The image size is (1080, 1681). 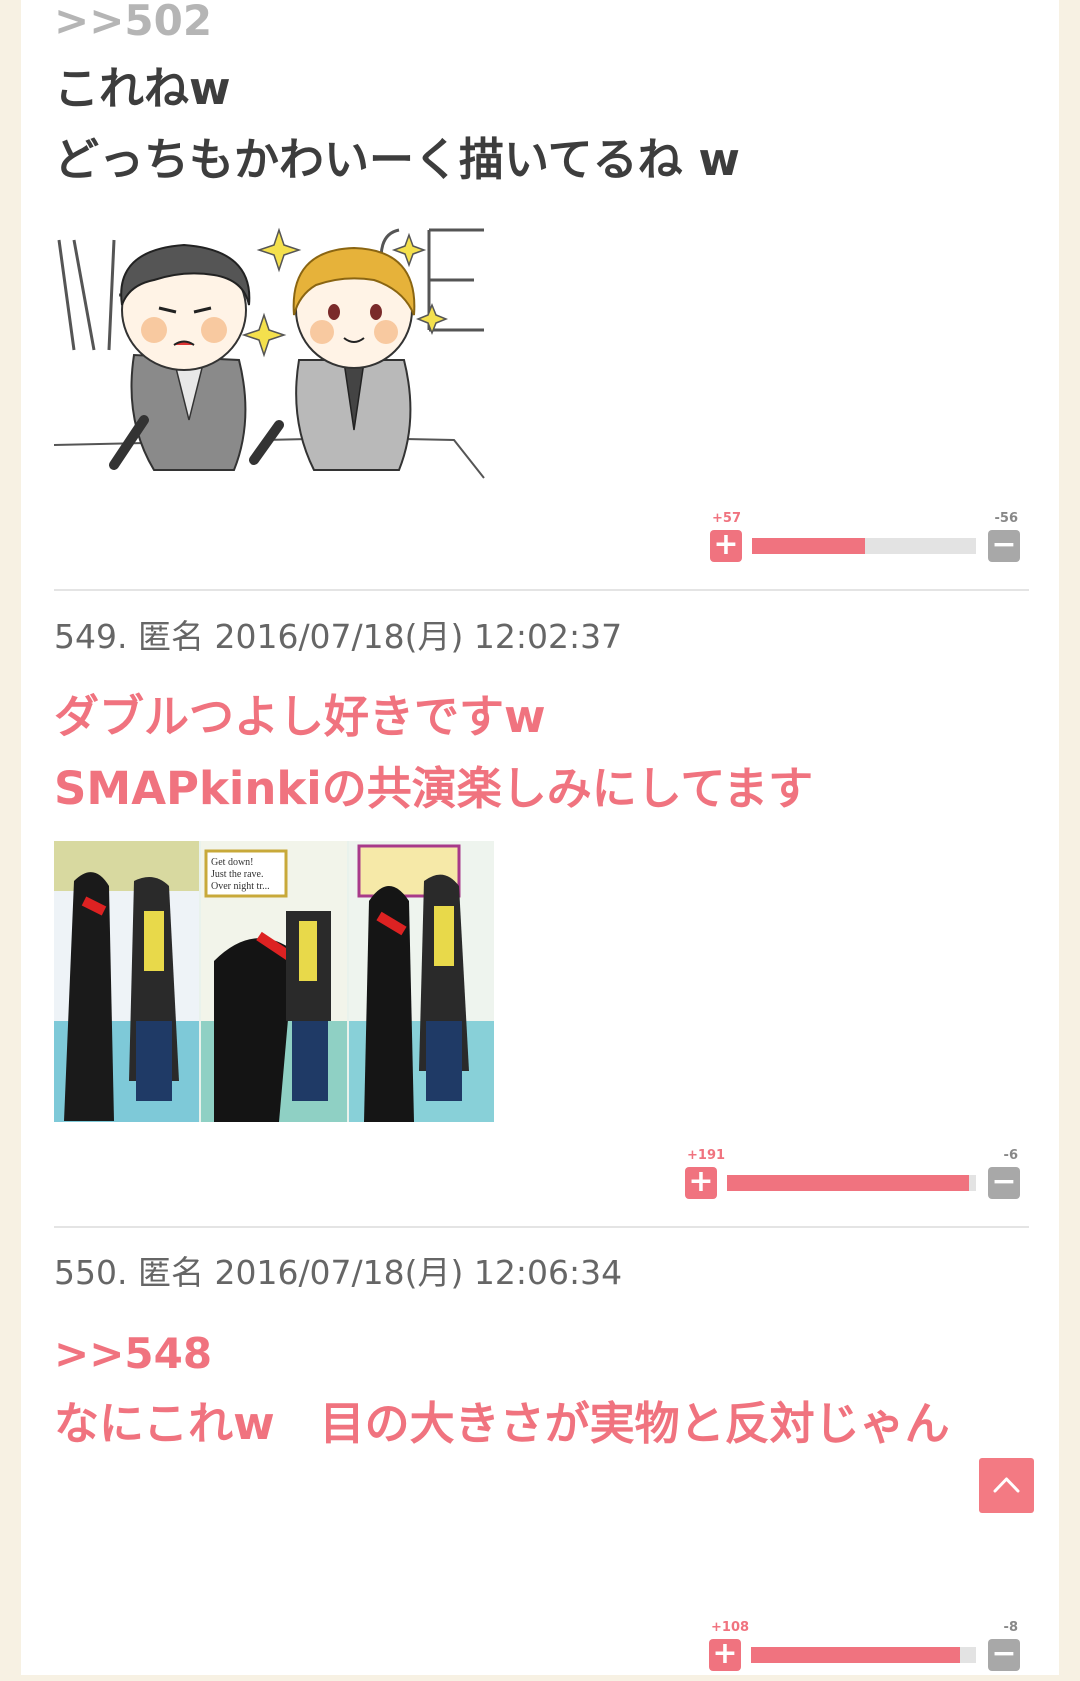 What do you see at coordinates (274, 352) in the screenshot?
I see `cartoon-illustration-image` at bounding box center [274, 352].